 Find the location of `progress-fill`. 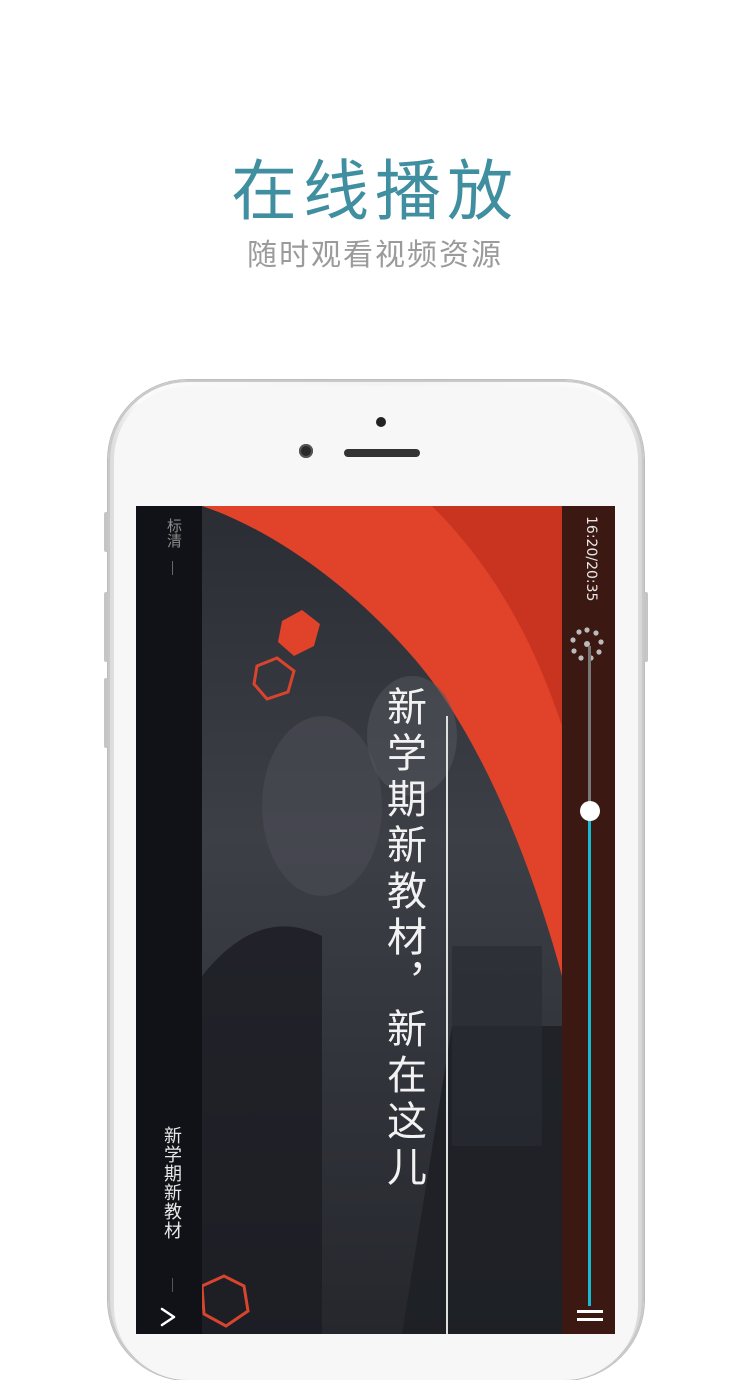

progress-fill is located at coordinates (589, 1058).